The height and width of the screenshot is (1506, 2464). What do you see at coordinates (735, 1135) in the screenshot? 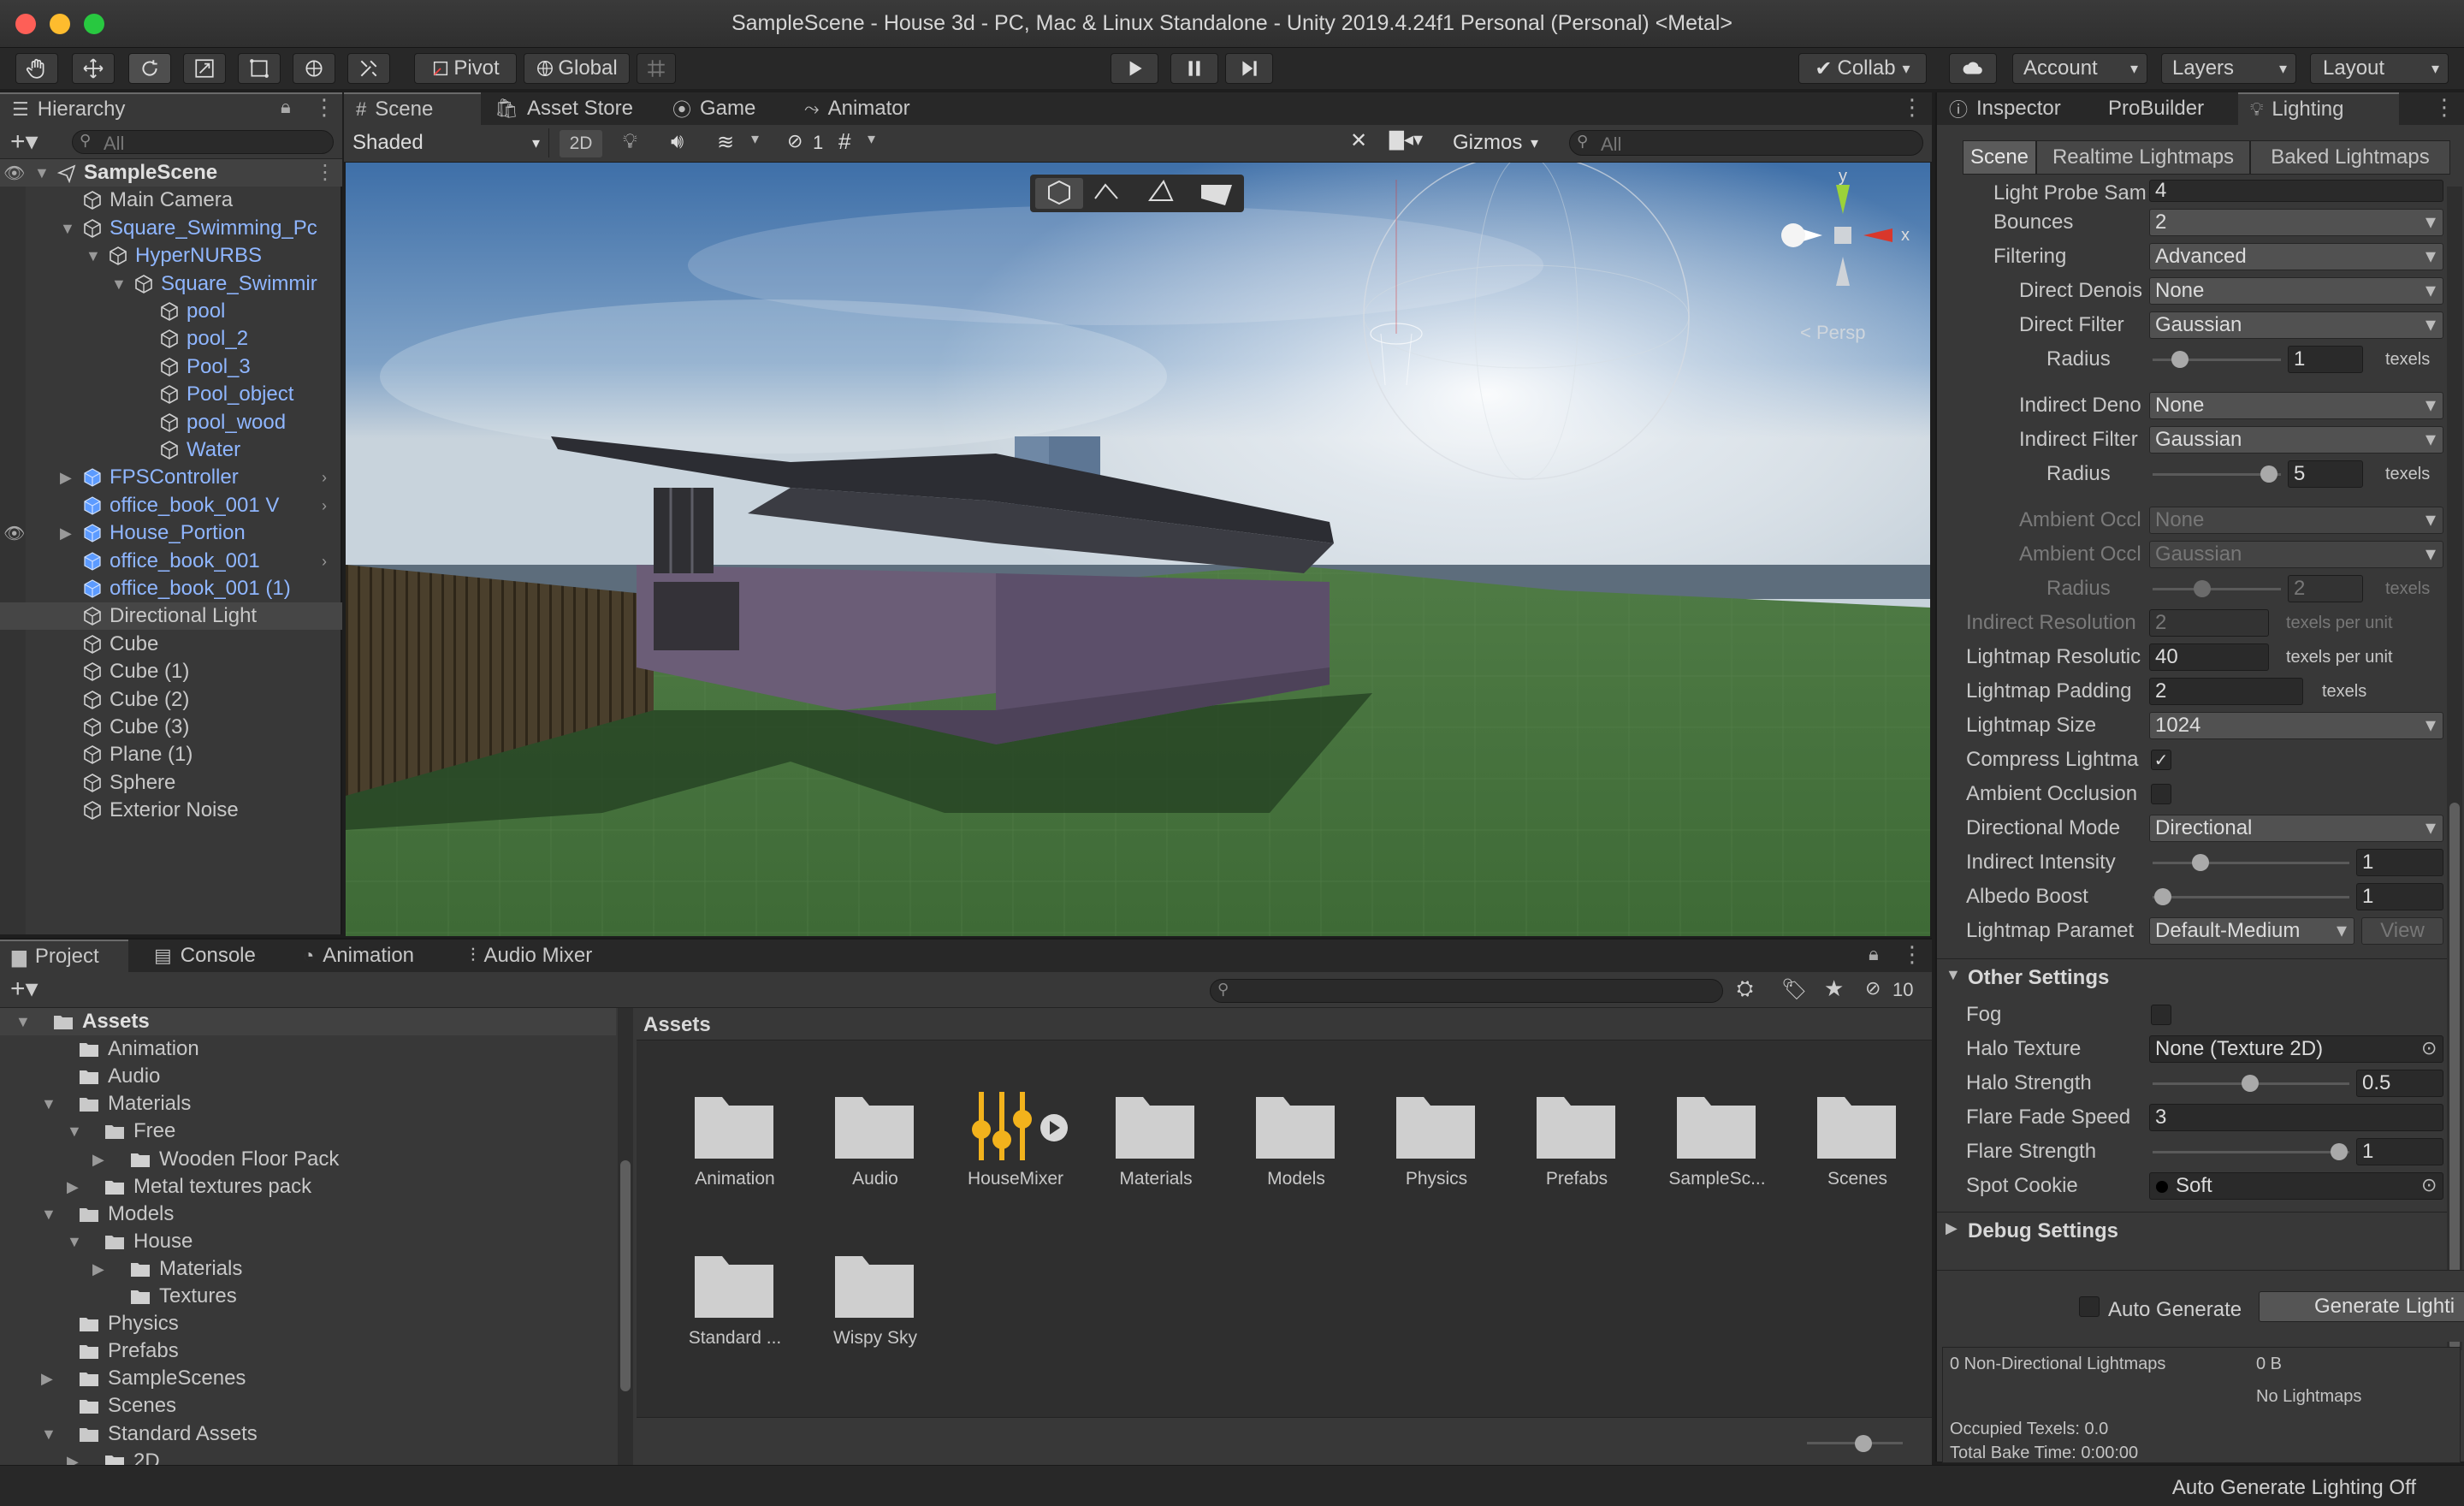
I see `asset-tile: Animation` at bounding box center [735, 1135].